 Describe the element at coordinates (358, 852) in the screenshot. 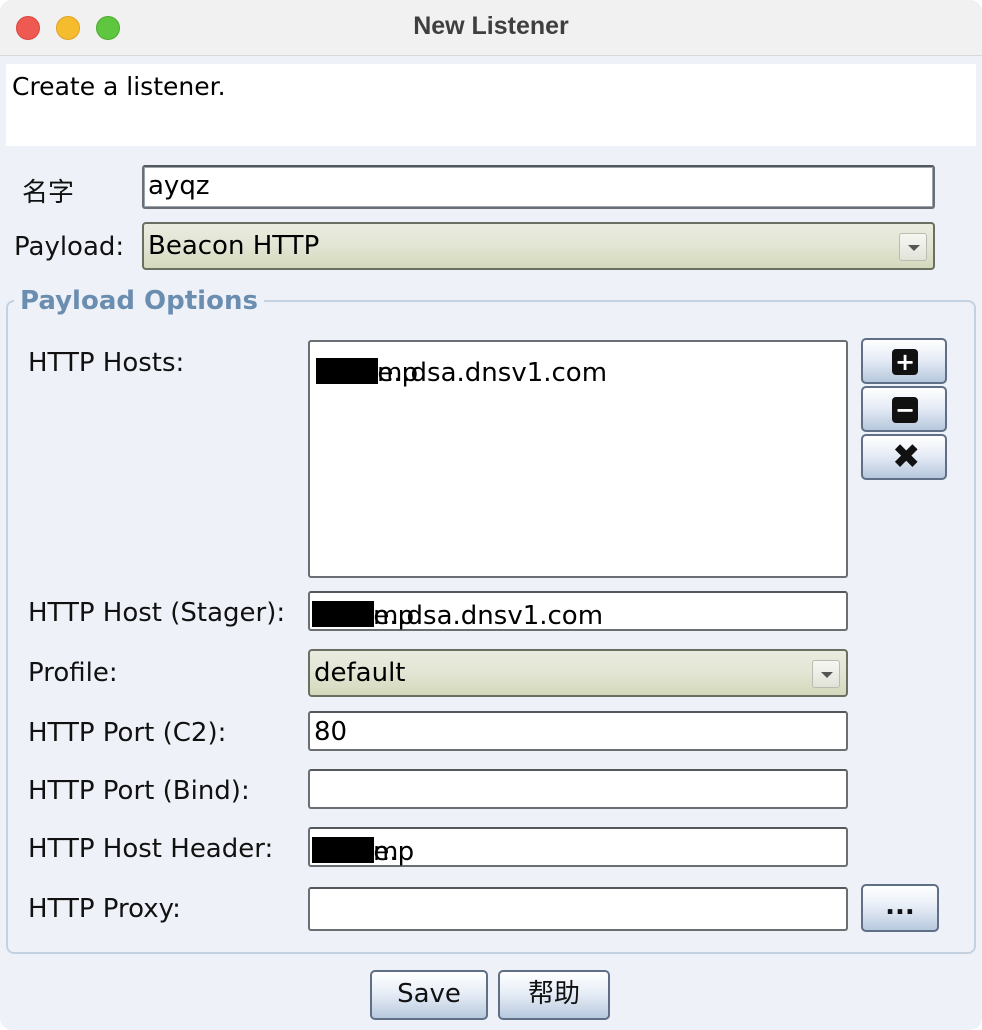

I see `host-header-suffix: n.com` at that location.